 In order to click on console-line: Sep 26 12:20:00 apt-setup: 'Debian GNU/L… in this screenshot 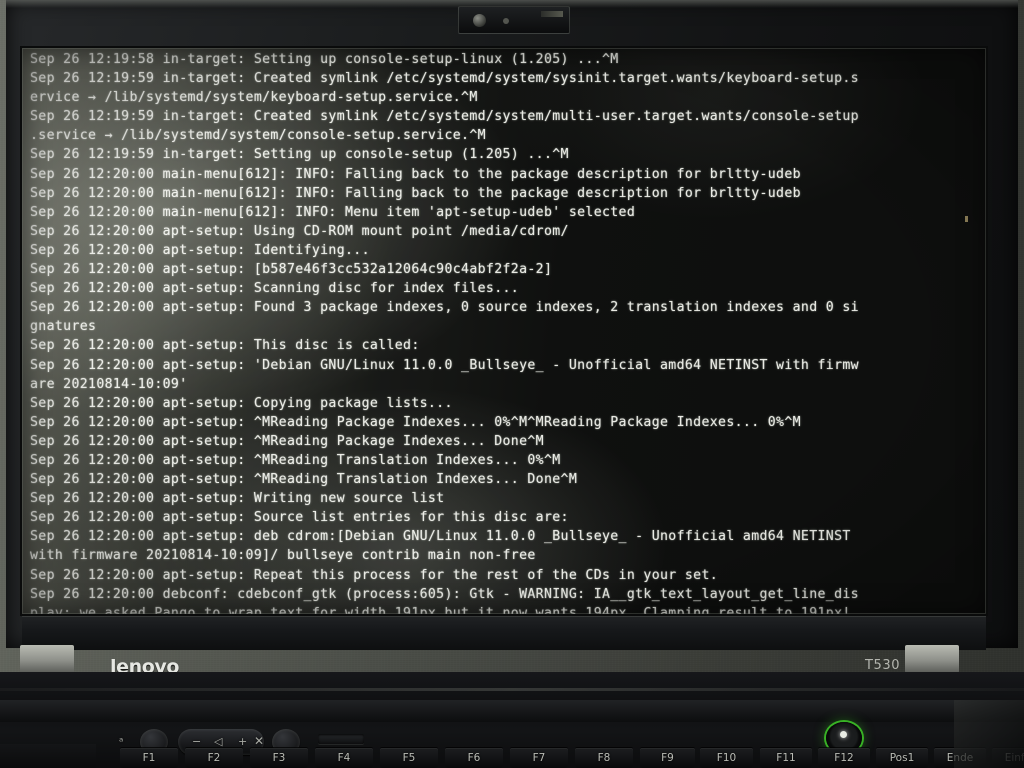, I will do `click(444, 365)`.